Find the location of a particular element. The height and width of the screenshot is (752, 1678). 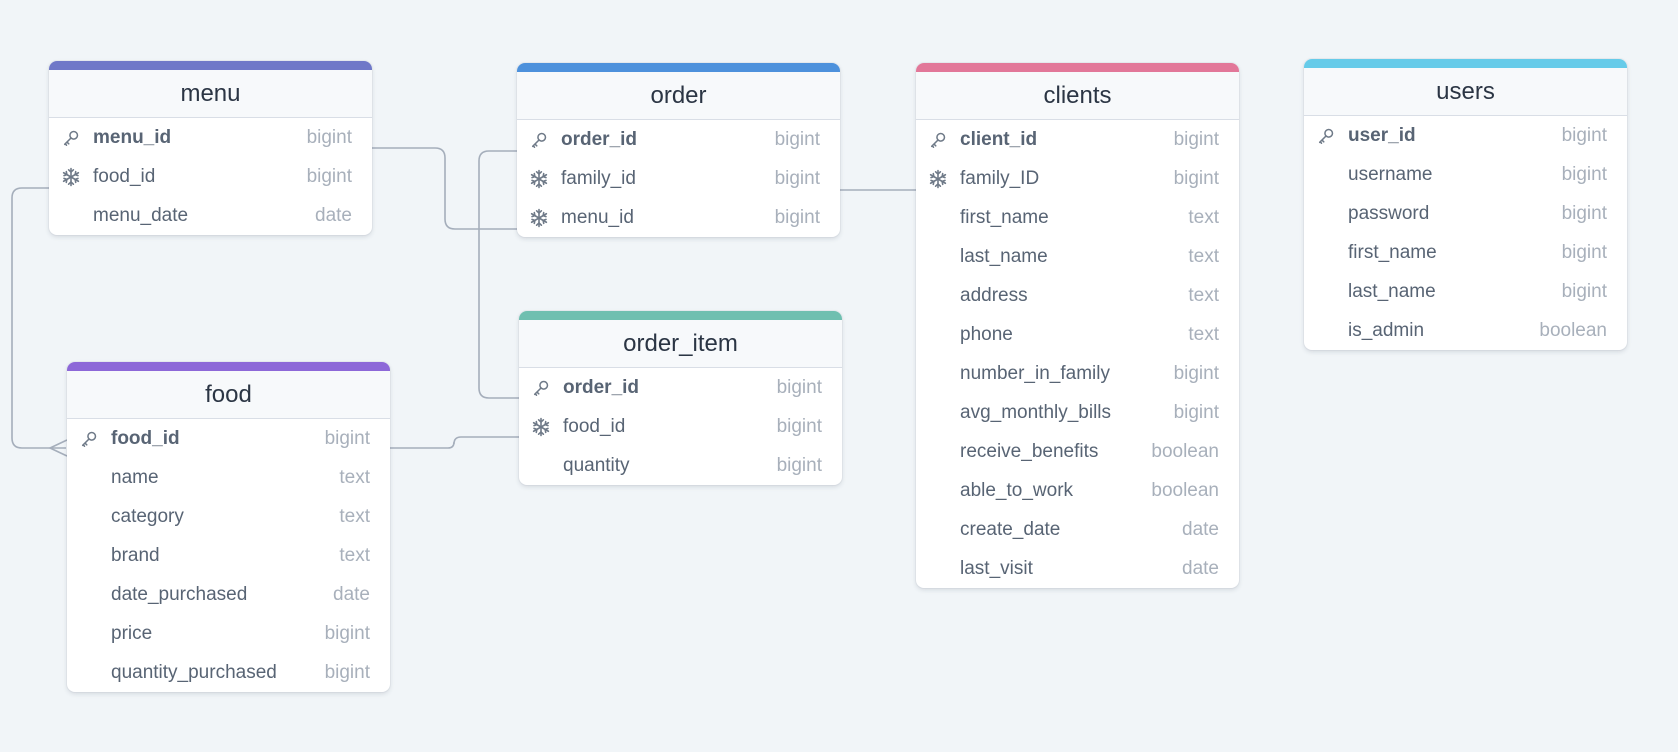

field-row-last_name: last_name text is located at coordinates (1077, 256).